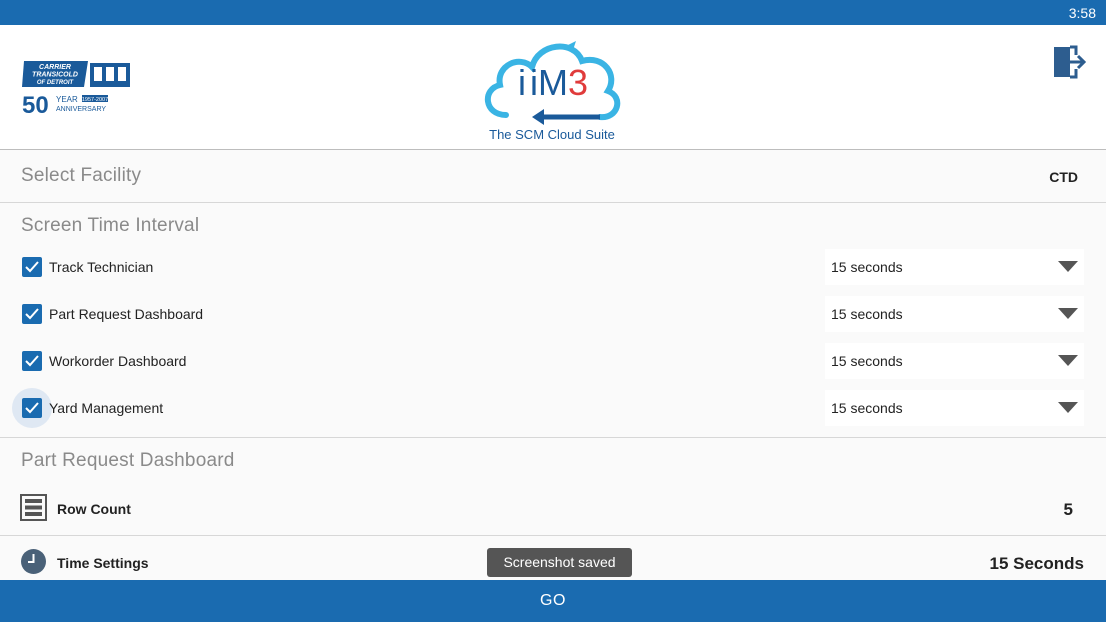 The width and height of the screenshot is (1106, 622). What do you see at coordinates (126, 314) in the screenshot?
I see `checkbox-label: Part Request Dashboard` at bounding box center [126, 314].